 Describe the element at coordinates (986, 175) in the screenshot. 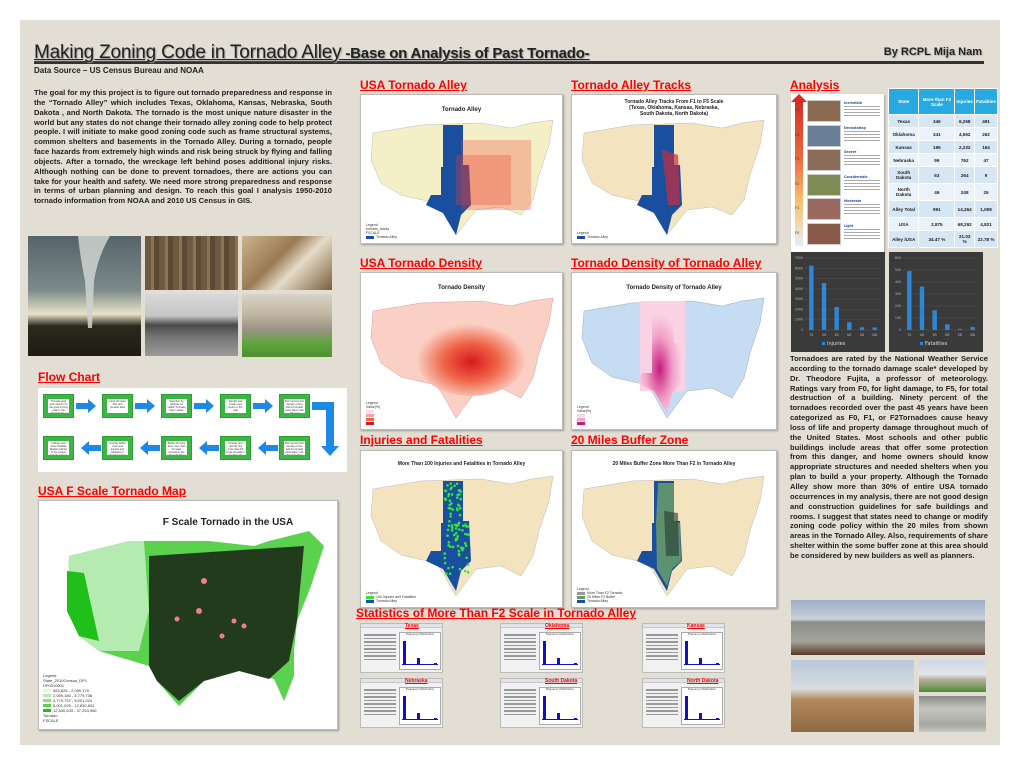

I see `table-cell: 9` at that location.